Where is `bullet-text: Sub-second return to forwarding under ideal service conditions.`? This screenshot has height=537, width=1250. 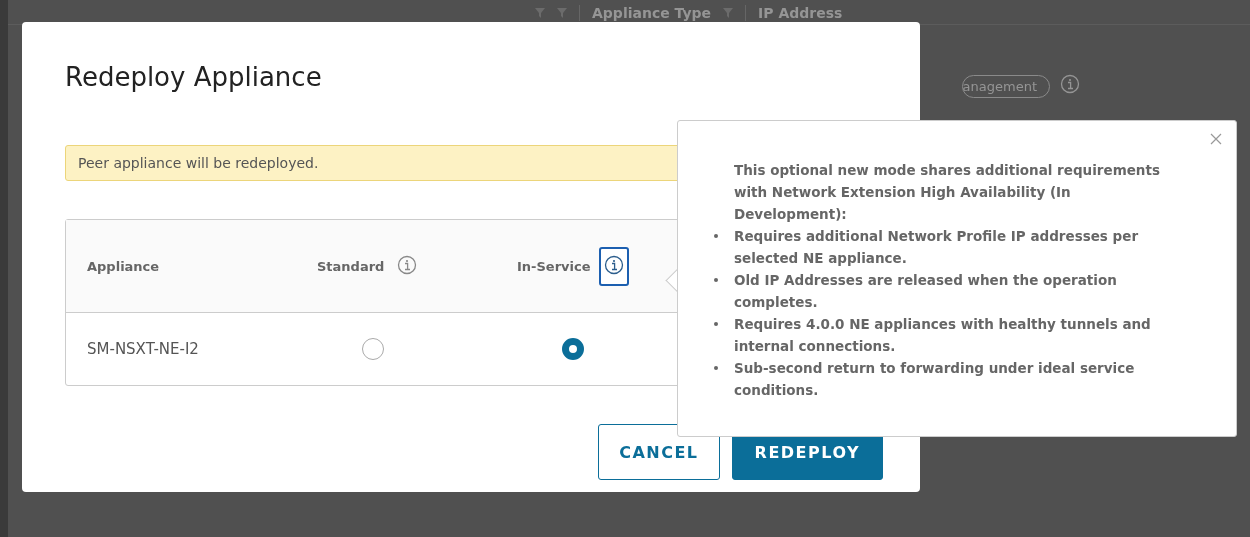
bullet-text: Sub-second return to forwarding under ideal service conditions. is located at coordinates (934, 379).